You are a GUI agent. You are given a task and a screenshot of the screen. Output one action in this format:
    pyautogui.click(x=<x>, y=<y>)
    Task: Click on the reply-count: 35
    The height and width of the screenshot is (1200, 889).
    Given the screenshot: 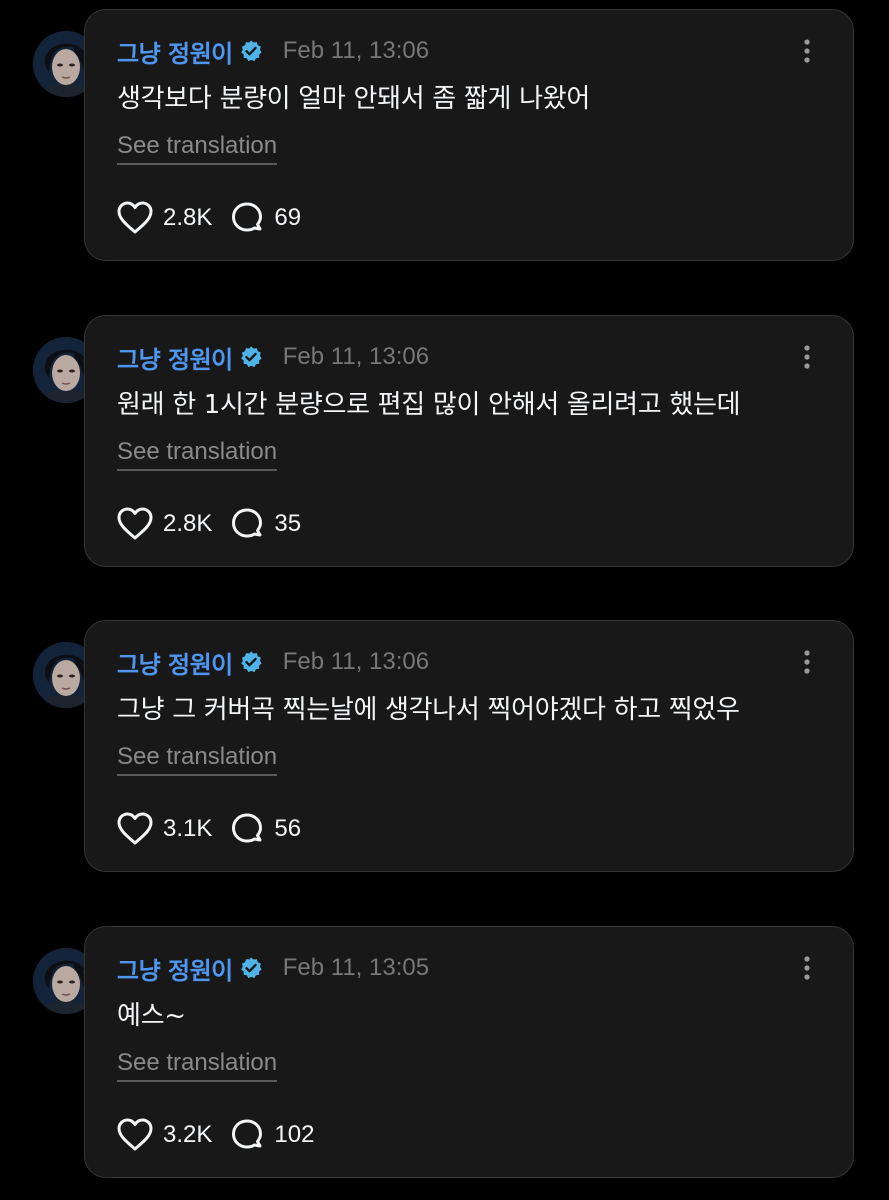 What is the action you would take?
    pyautogui.click(x=288, y=523)
    